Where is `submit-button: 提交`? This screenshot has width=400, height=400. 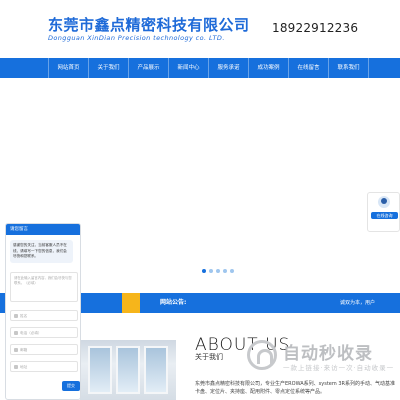
submit-button: 提交 is located at coordinates (71, 386).